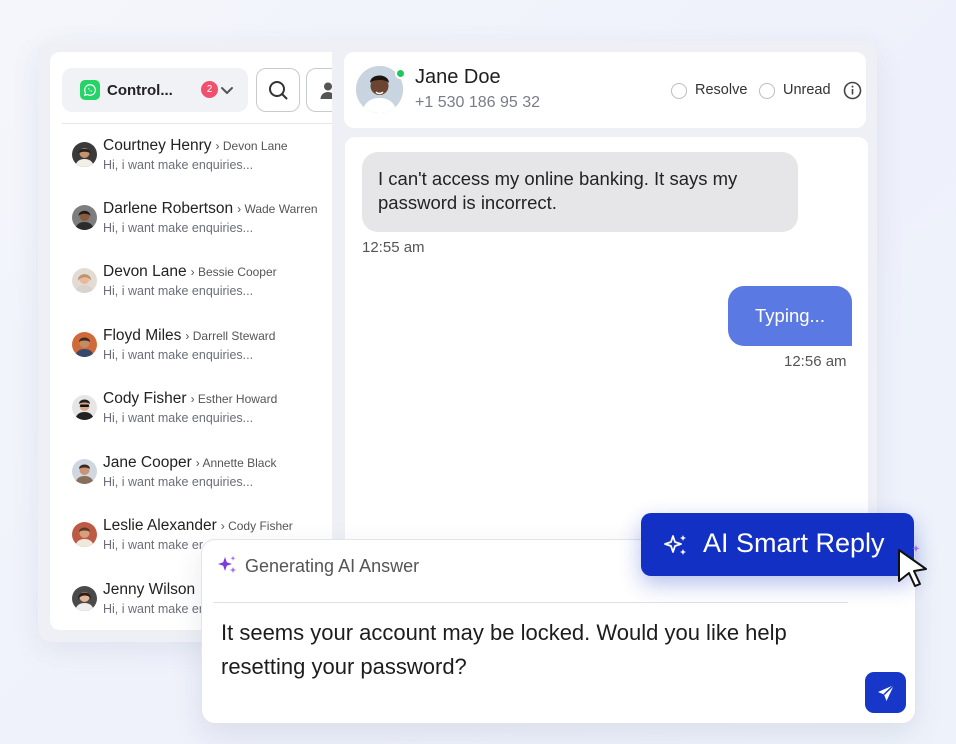 Image resolution: width=956 pixels, height=744 pixels. I want to click on assignee-label: › Darrell Steward, so click(230, 336).